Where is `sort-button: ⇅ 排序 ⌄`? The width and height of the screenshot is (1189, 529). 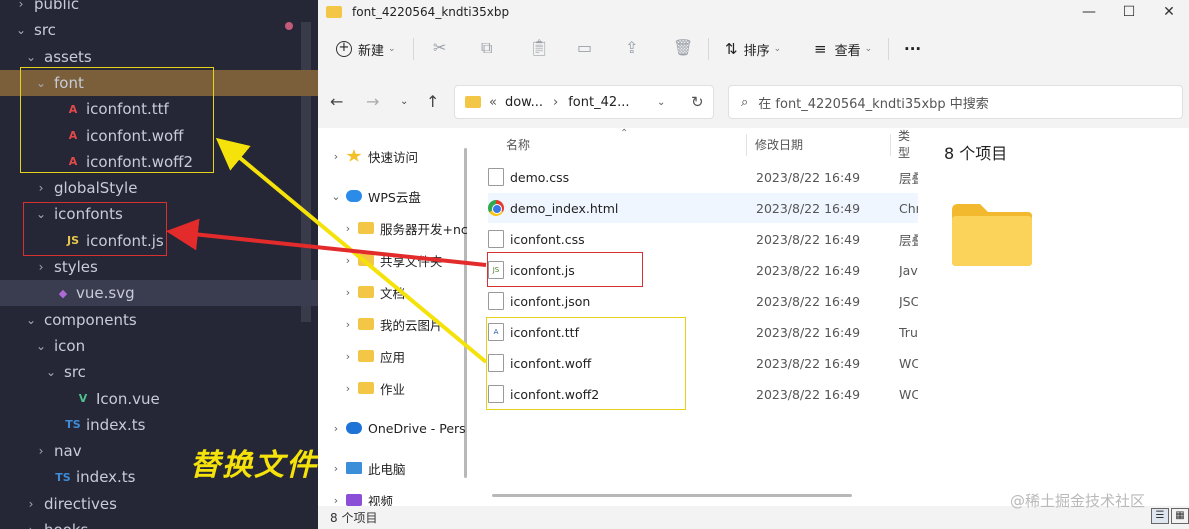
sort-button: ⇅ 排序 ⌄ is located at coordinates (753, 49).